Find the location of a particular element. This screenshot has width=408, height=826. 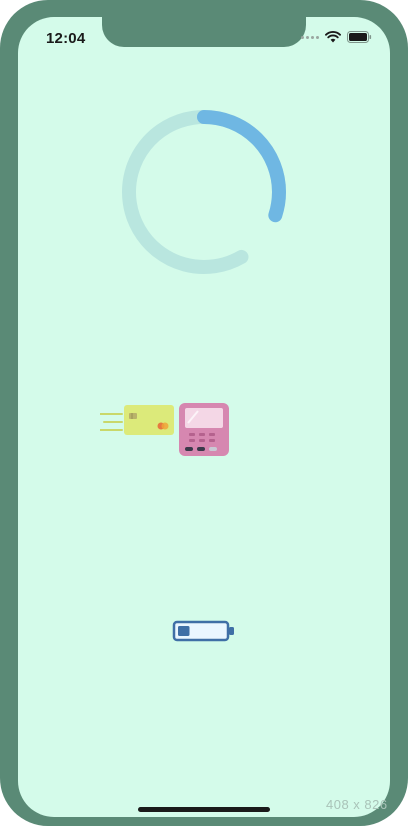

progress-ring-track is located at coordinates (204, 192).